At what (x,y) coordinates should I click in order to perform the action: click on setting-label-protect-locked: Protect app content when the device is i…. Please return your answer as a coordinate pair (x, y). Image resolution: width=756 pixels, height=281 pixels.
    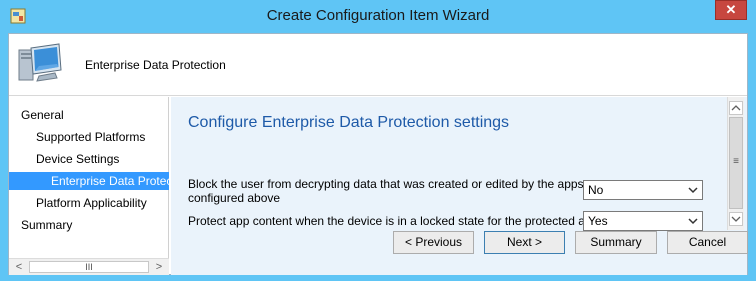
    Looking at the image, I should click on (398, 221).